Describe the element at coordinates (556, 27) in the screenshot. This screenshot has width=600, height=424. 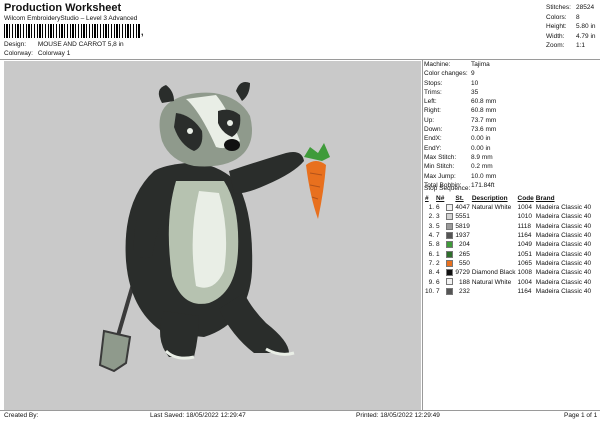
I see `stat-label: Height:` at that location.